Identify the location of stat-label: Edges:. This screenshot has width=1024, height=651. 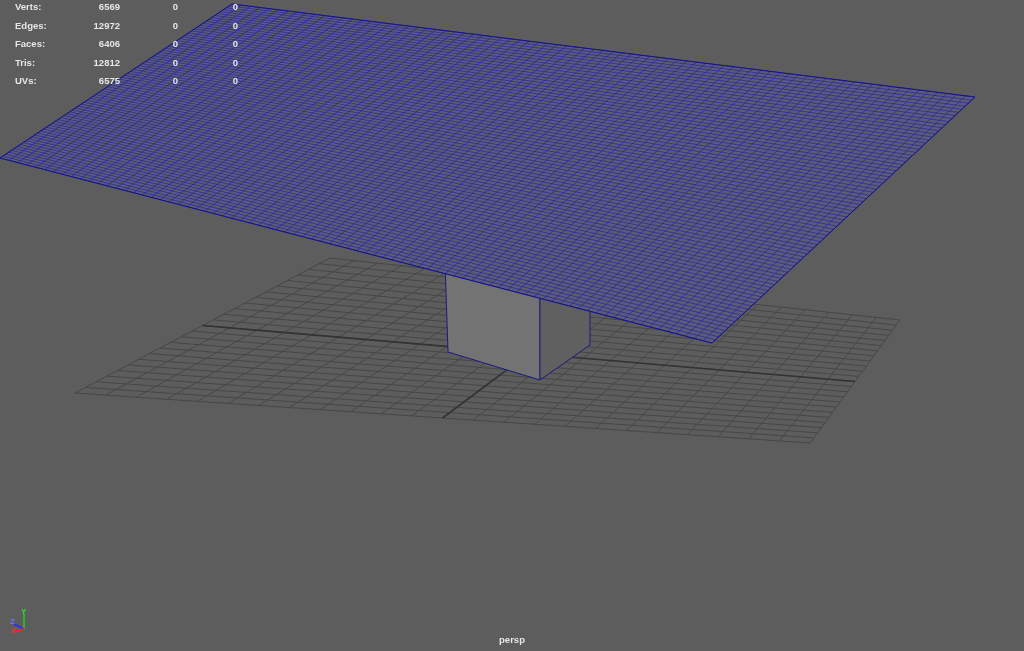
(31, 25).